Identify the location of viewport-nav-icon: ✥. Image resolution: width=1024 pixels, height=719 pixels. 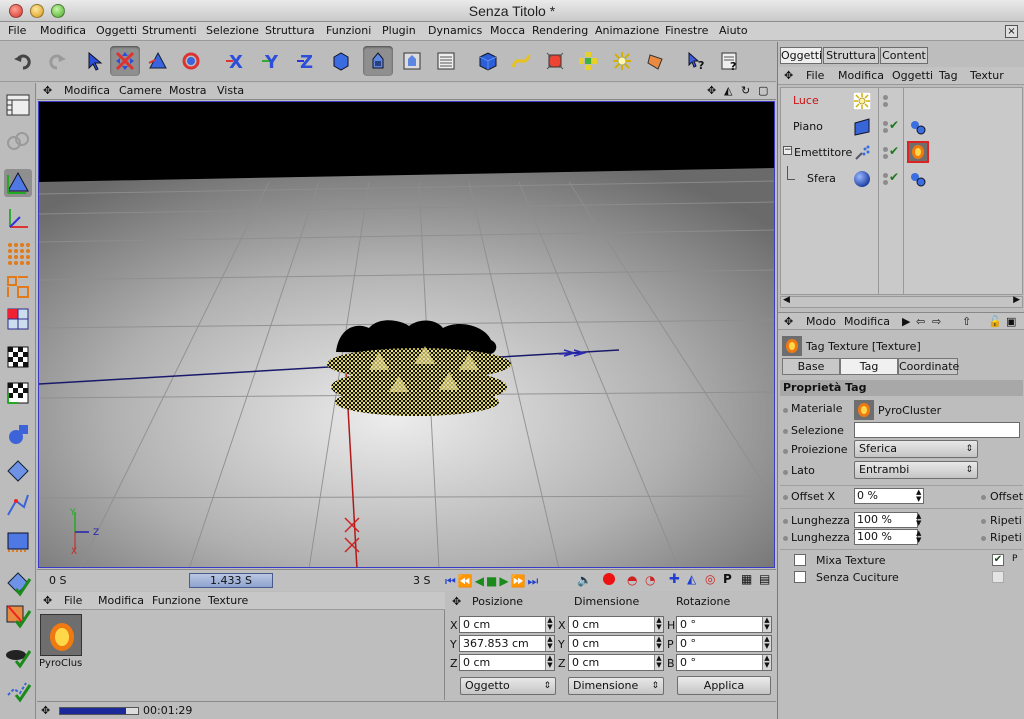
(47, 90).